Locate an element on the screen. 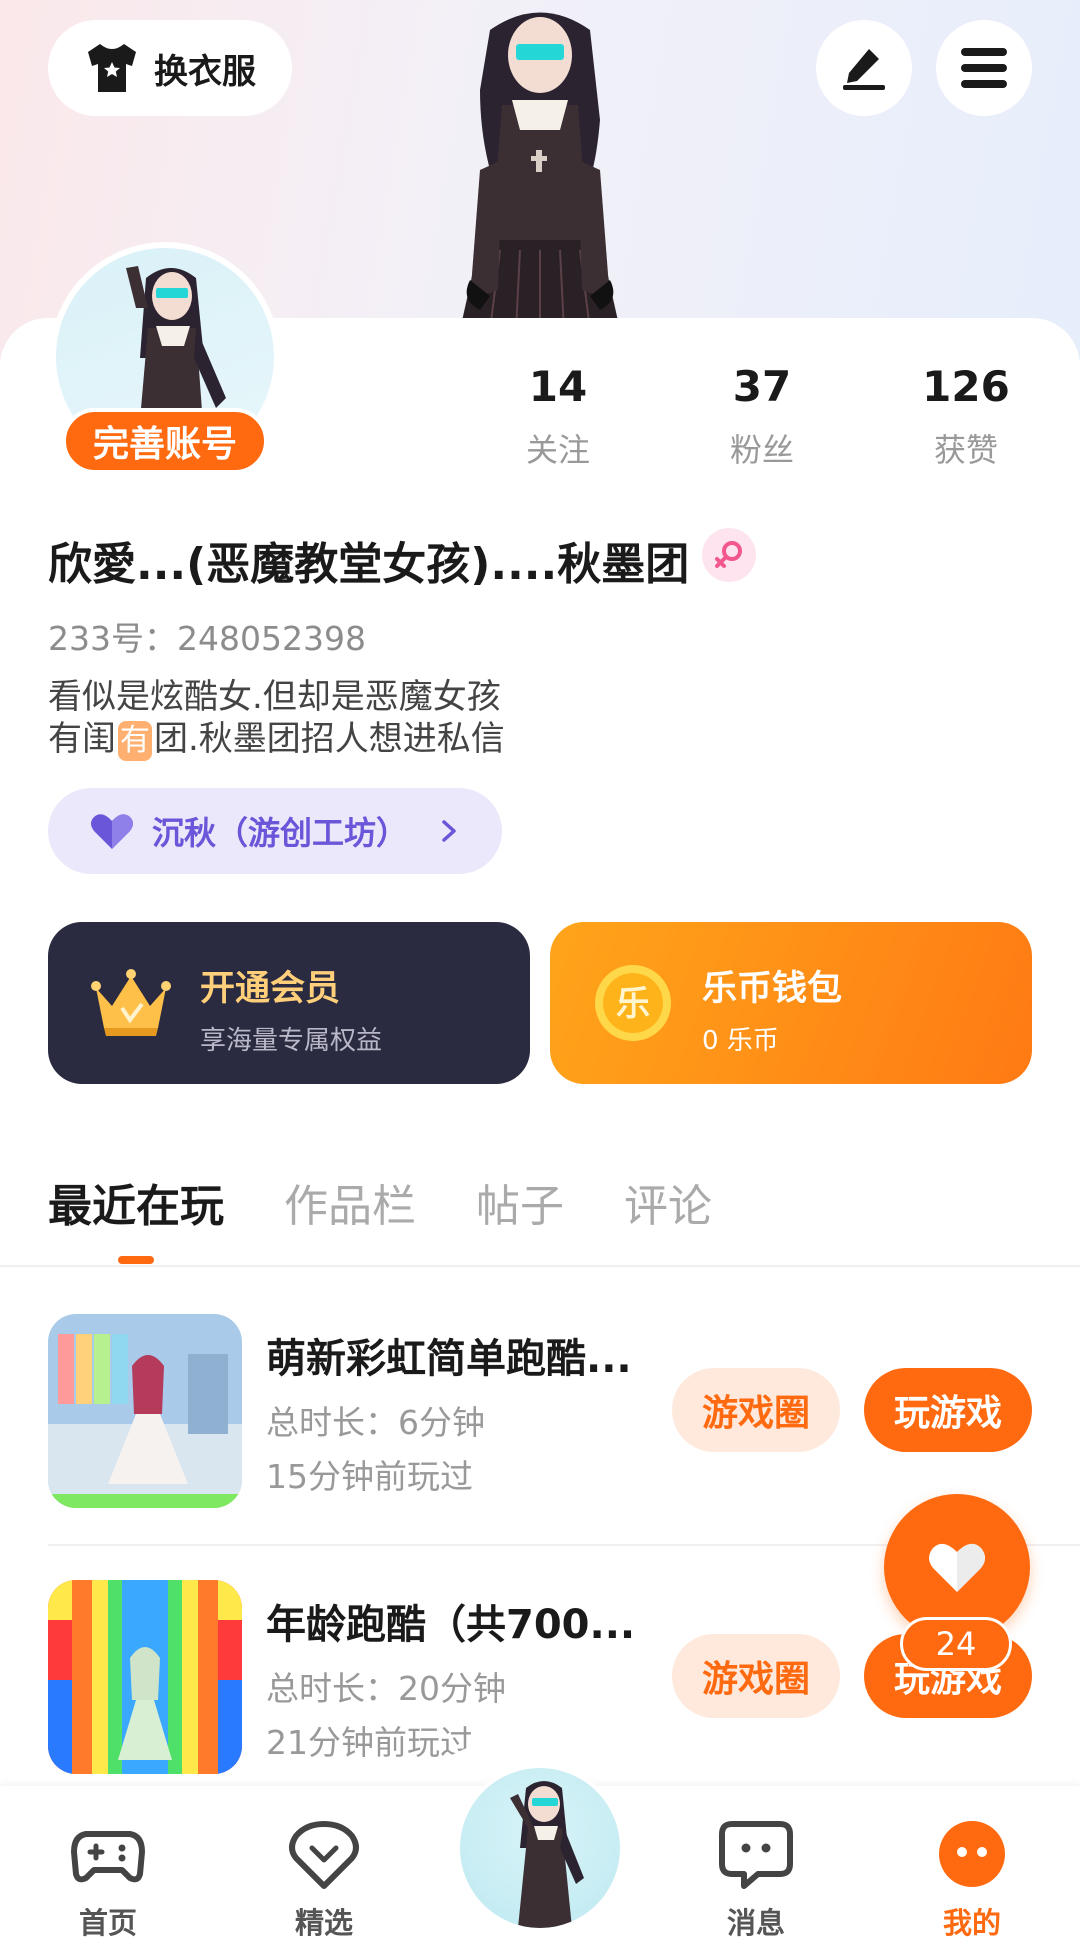  active-tab-indicator is located at coordinates (136, 1260).